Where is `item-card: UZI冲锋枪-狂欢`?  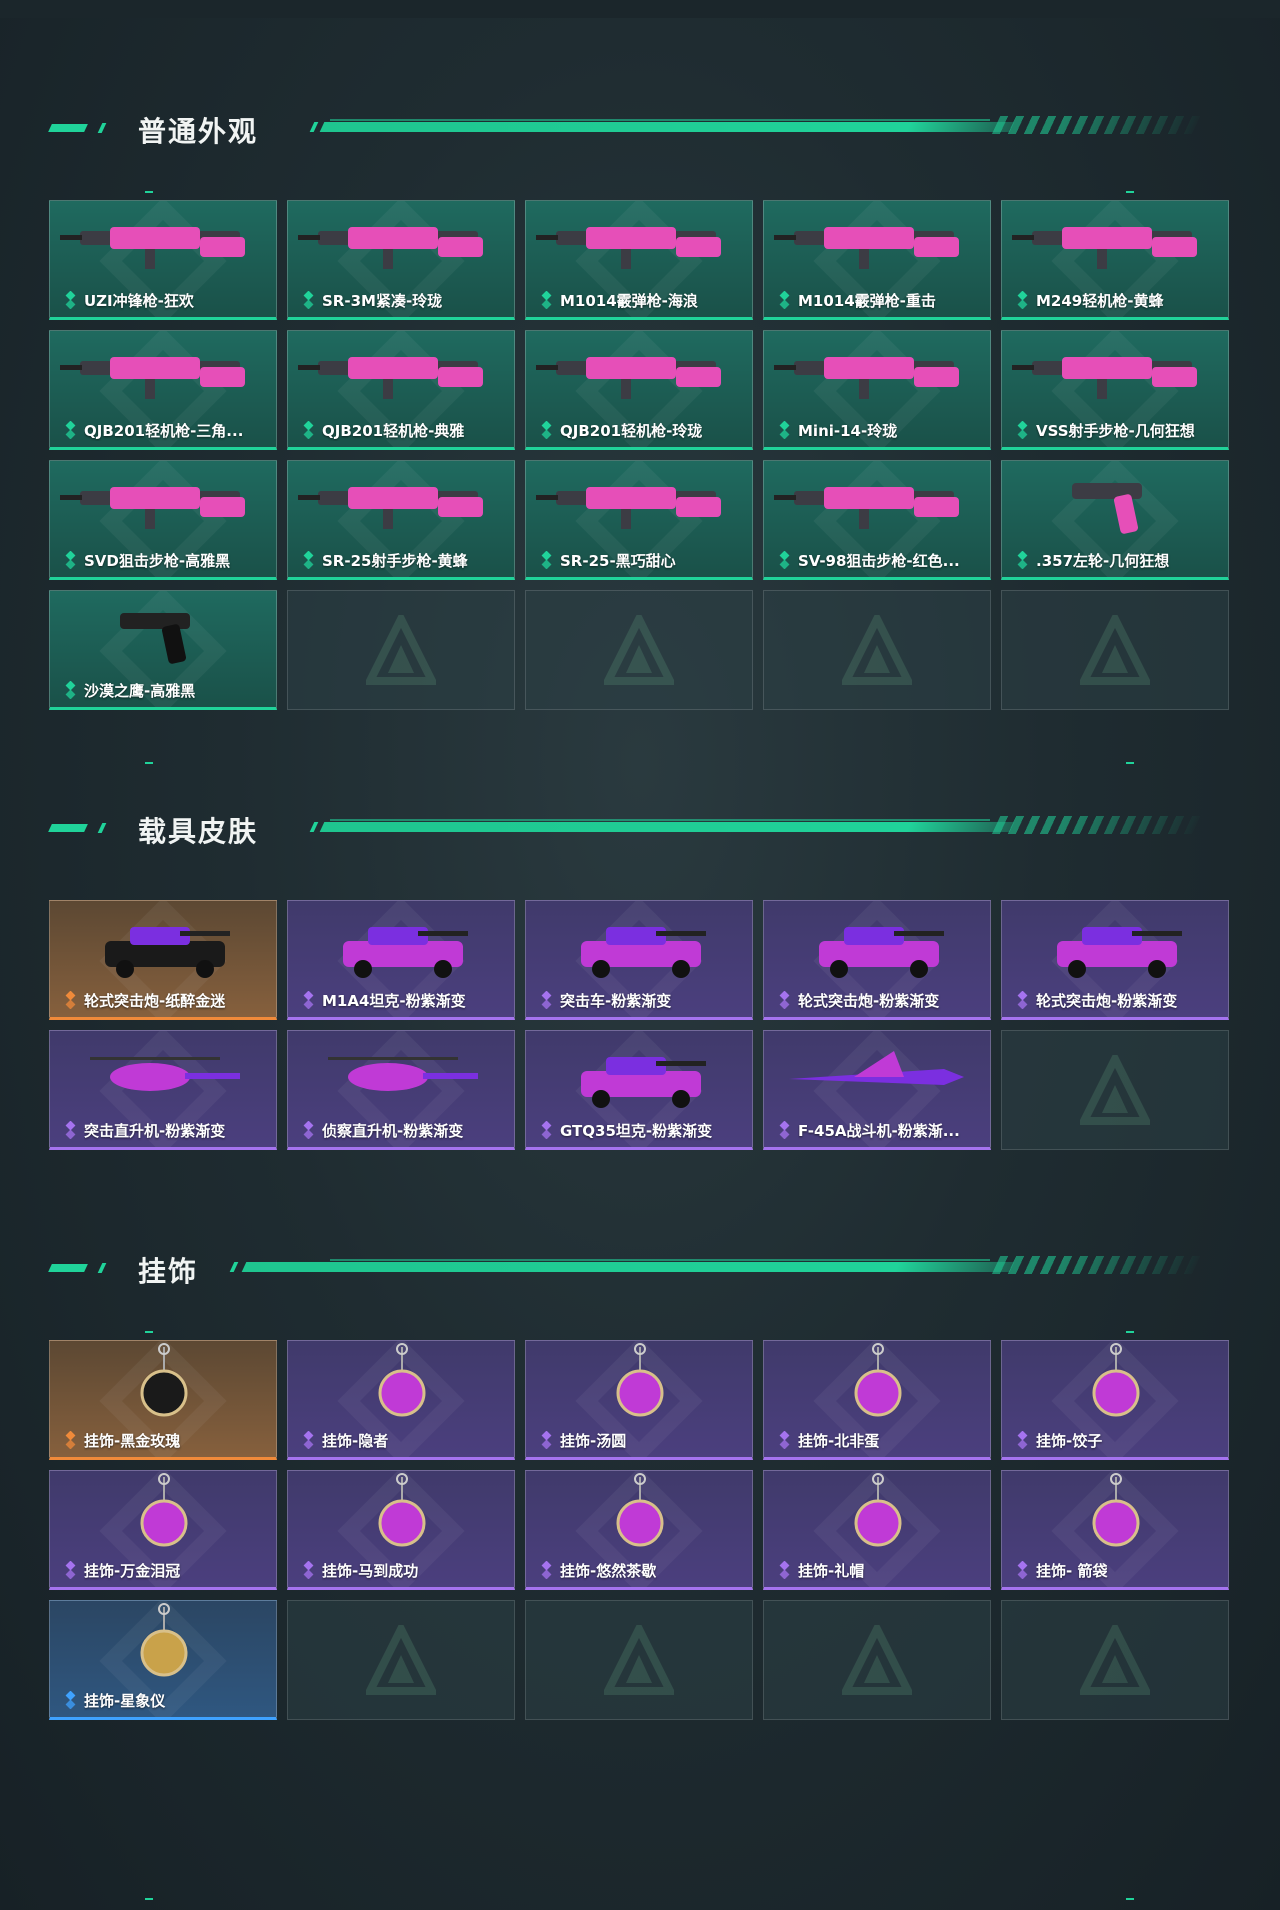
item-card: UZI冲锋枪-狂欢 is located at coordinates (163, 260).